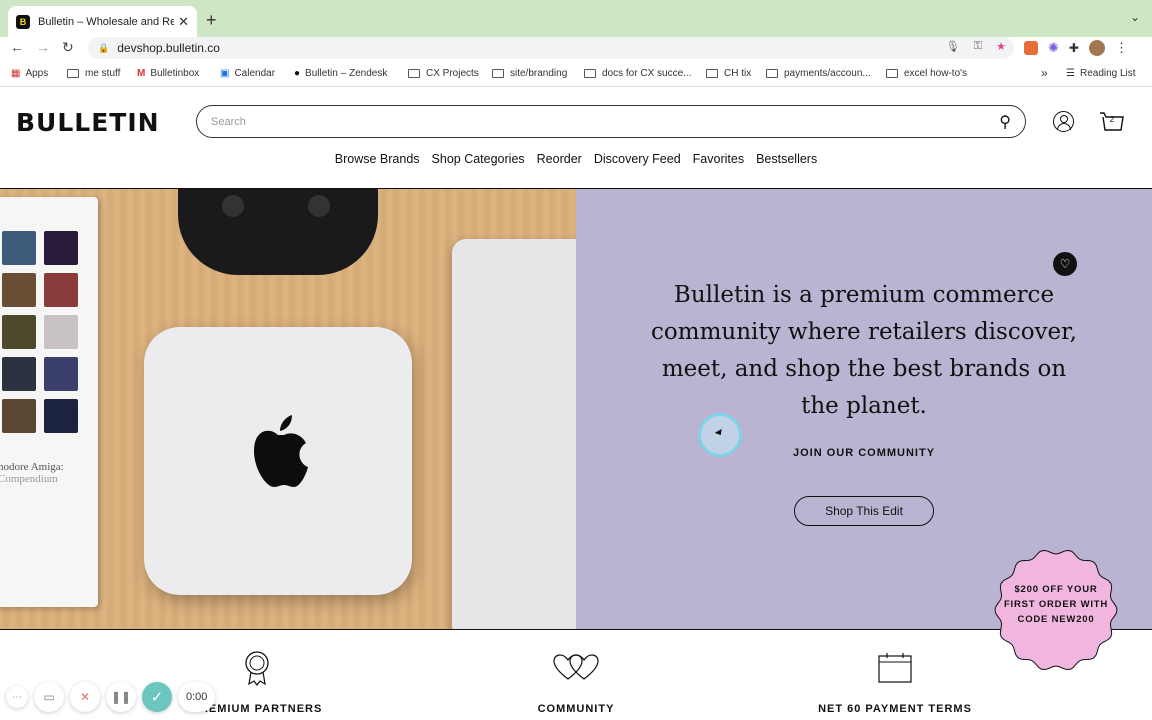 This screenshot has width=1152, height=720. Describe the element at coordinates (864, 453) in the screenshot. I see `join-community-link: JOIN OUR COMMUNITY` at that location.